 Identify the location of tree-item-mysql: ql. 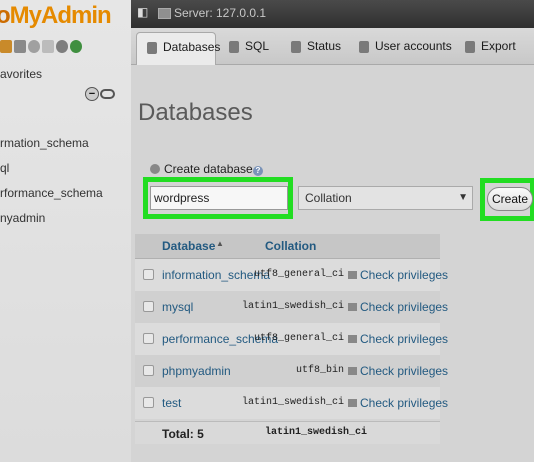
(4, 168).